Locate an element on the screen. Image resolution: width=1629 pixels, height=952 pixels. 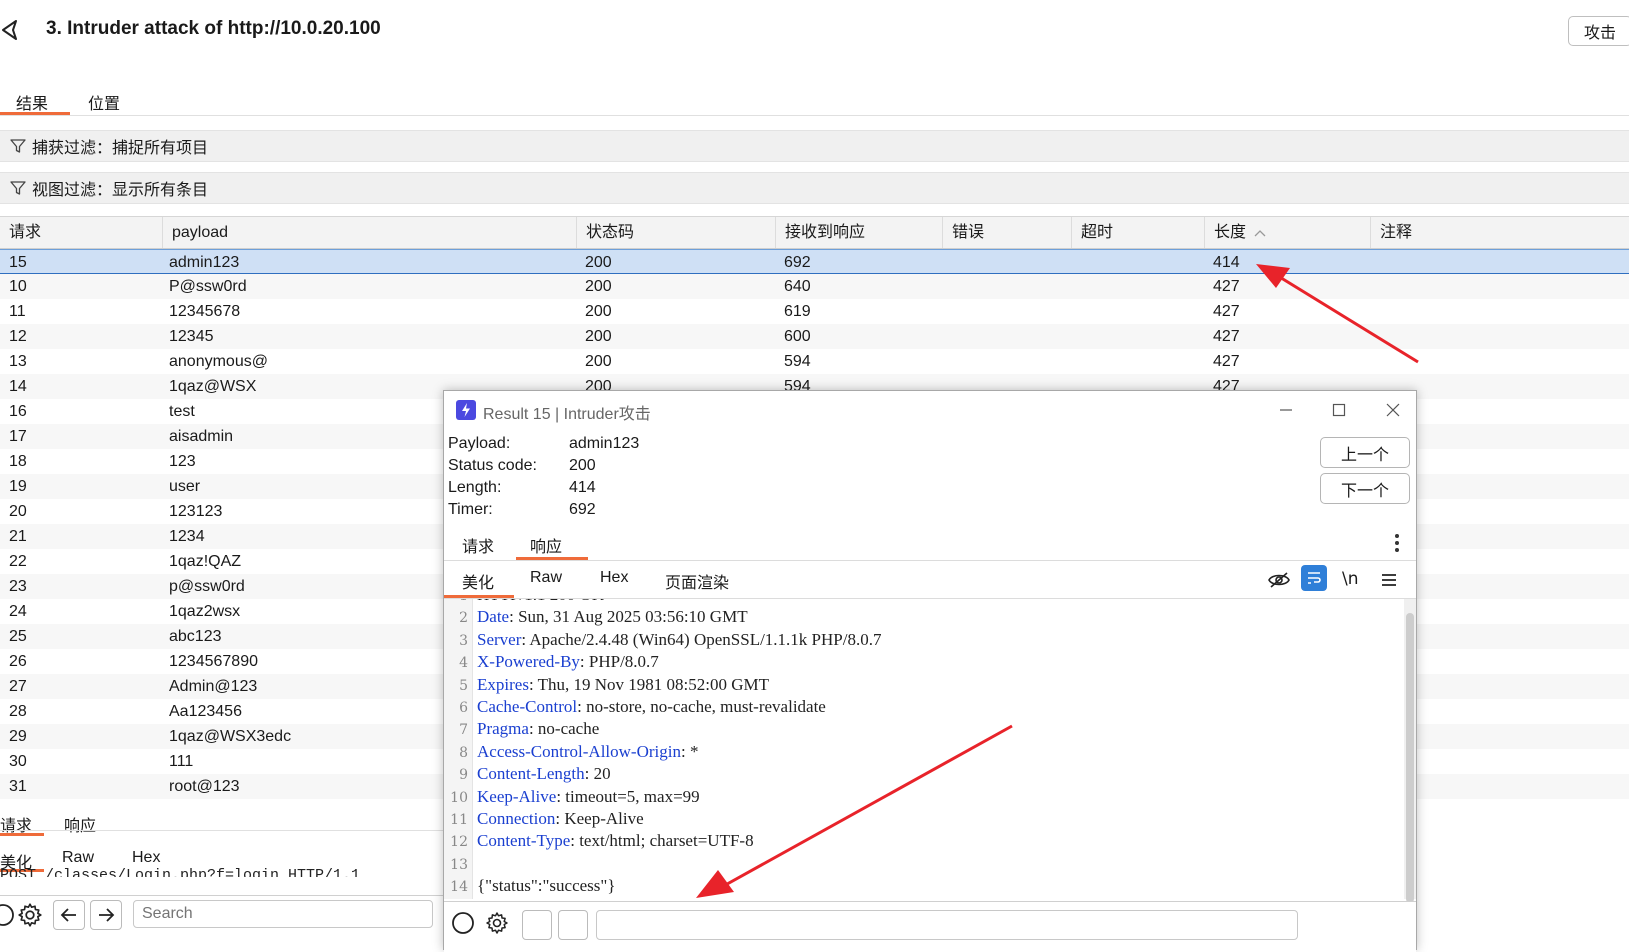
column-header-request: 请求 is located at coordinates (81, 232).